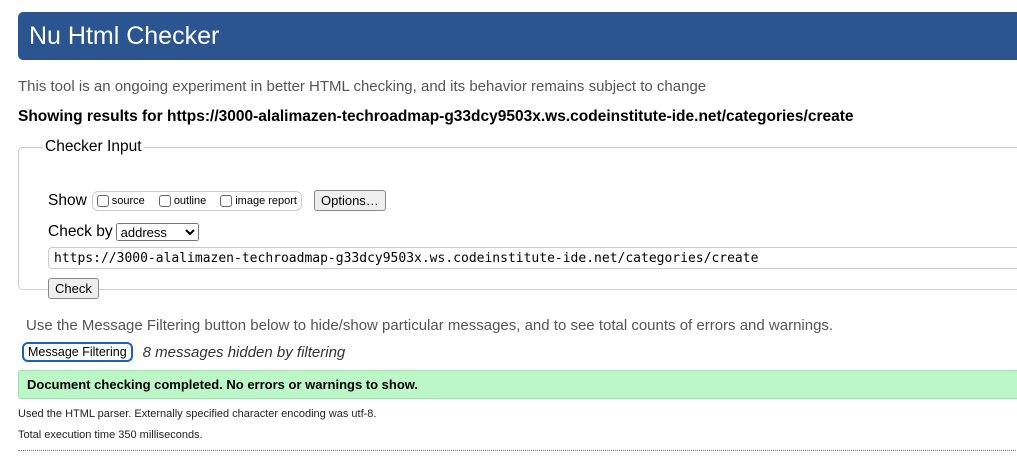  Describe the element at coordinates (157, 232) in the screenshot. I see `check-by-select: address` at that location.